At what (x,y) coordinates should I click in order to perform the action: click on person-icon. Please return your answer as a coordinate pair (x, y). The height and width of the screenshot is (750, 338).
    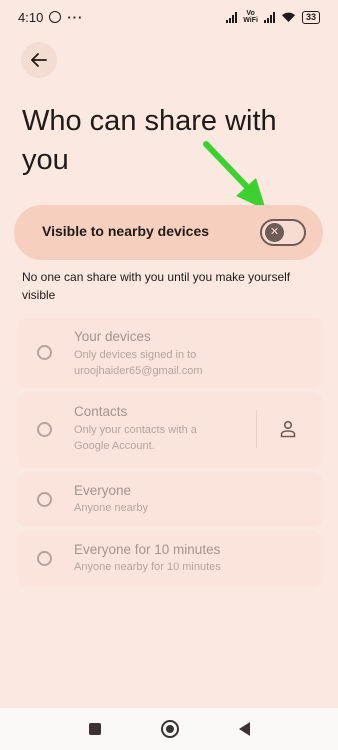
    Looking at the image, I should click on (288, 429).